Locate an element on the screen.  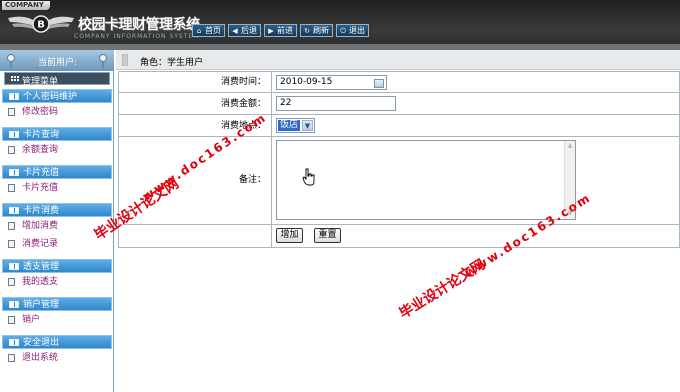
company-tag: COMPANY is located at coordinates (26, 5).